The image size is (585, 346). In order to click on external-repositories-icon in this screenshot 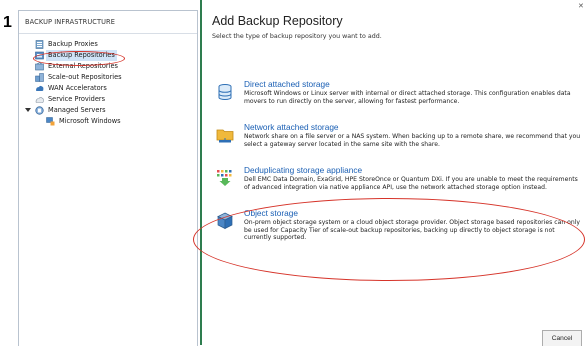, I will do `click(39, 66)`.